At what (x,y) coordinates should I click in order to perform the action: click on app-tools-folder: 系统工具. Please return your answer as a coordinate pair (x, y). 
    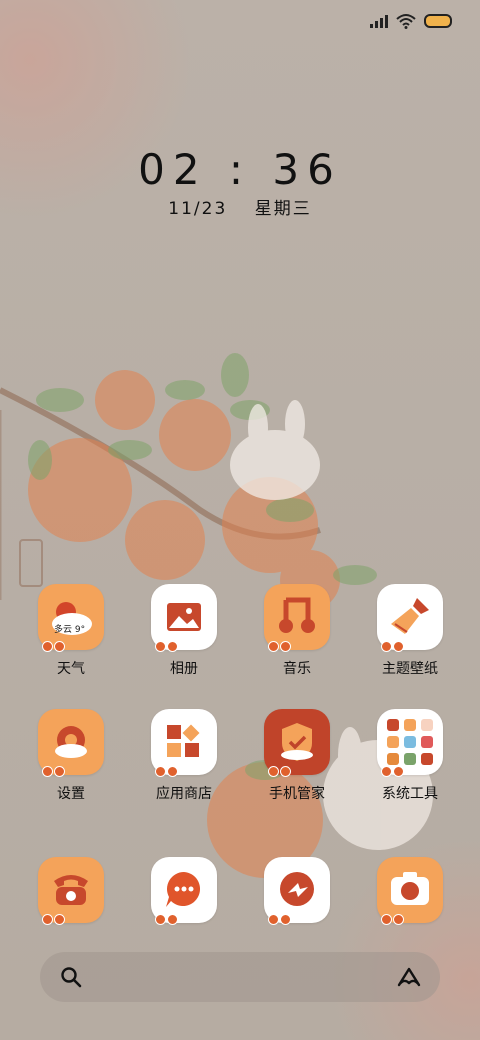
    Looking at the image, I should click on (410, 756).